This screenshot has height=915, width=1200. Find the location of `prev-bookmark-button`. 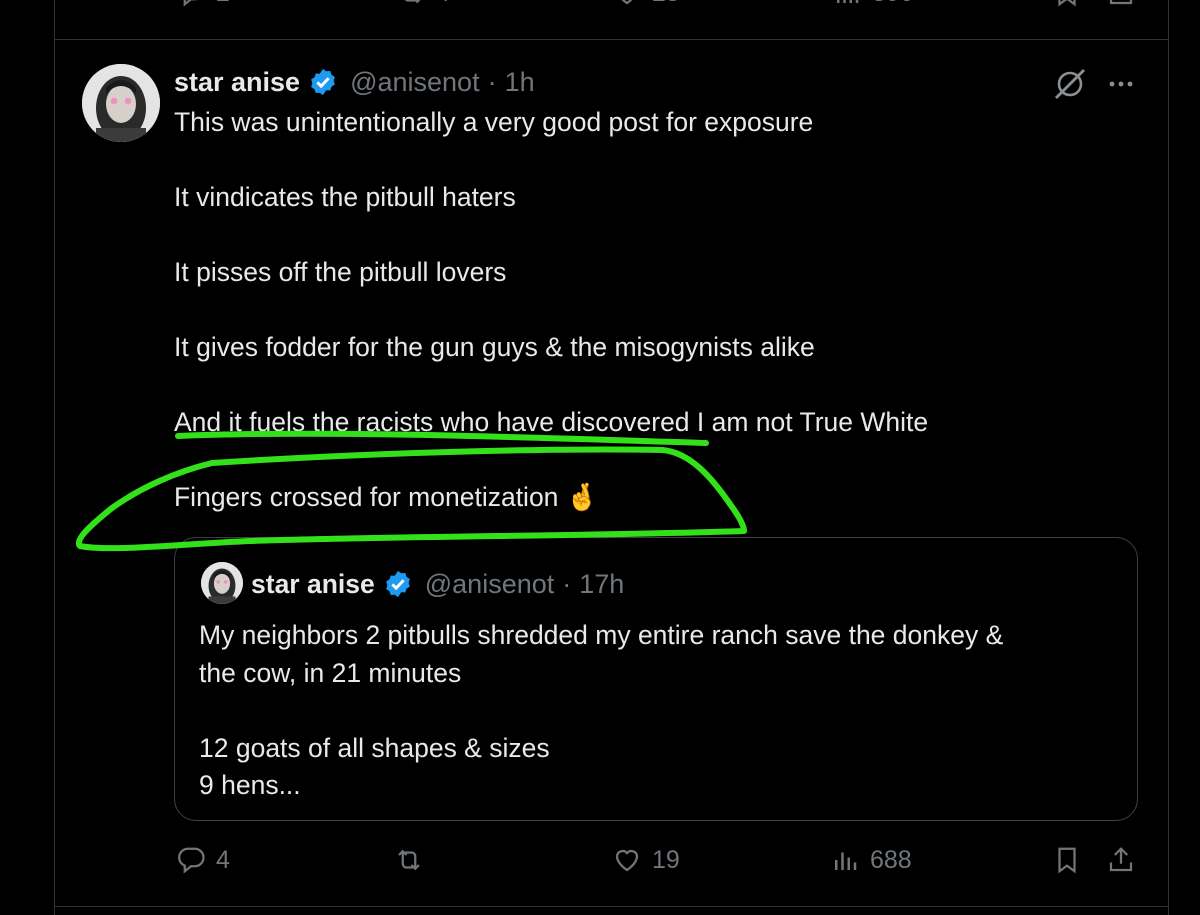

prev-bookmark-button is located at coordinates (1067, 4).